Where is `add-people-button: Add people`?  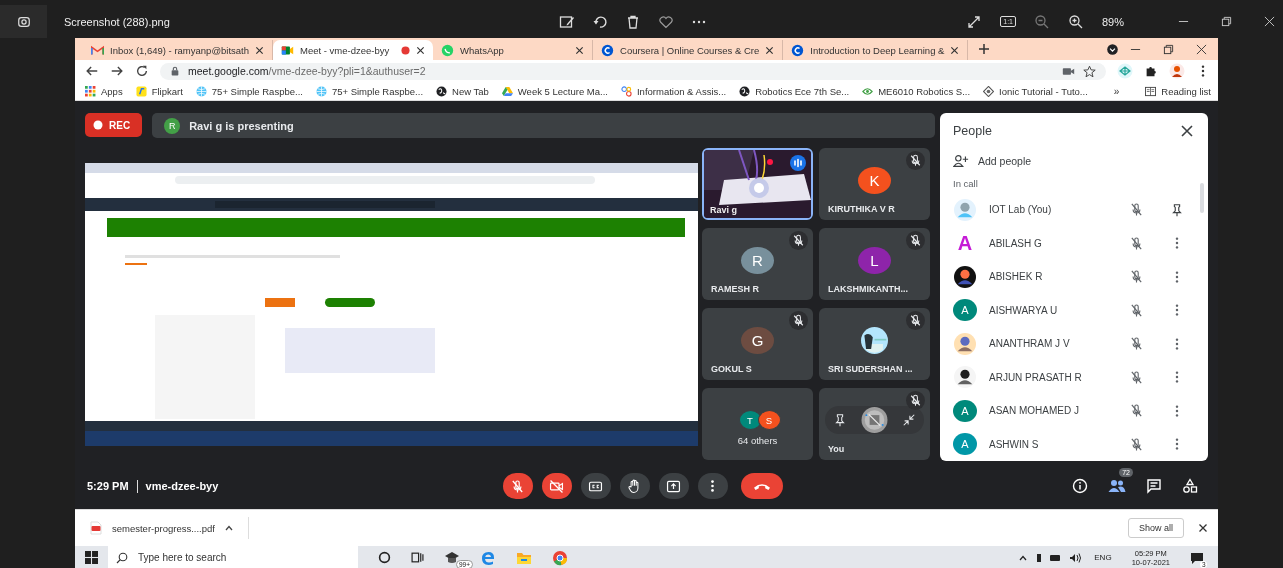 add-people-button: Add people is located at coordinates (992, 161).